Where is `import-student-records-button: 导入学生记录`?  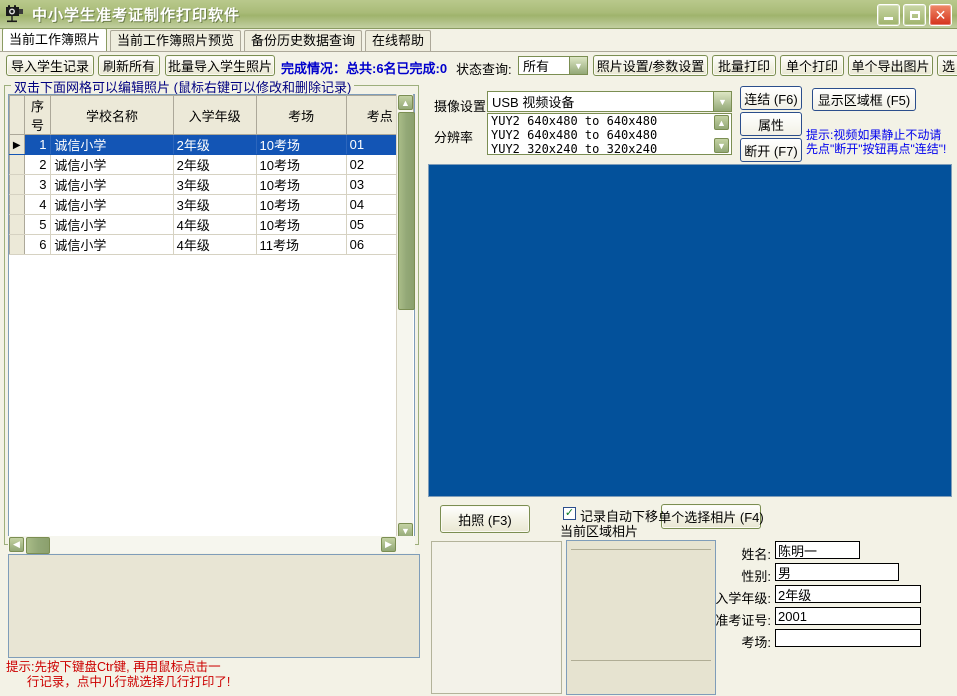
import-student-records-button: 导入学生记录 is located at coordinates (50, 65).